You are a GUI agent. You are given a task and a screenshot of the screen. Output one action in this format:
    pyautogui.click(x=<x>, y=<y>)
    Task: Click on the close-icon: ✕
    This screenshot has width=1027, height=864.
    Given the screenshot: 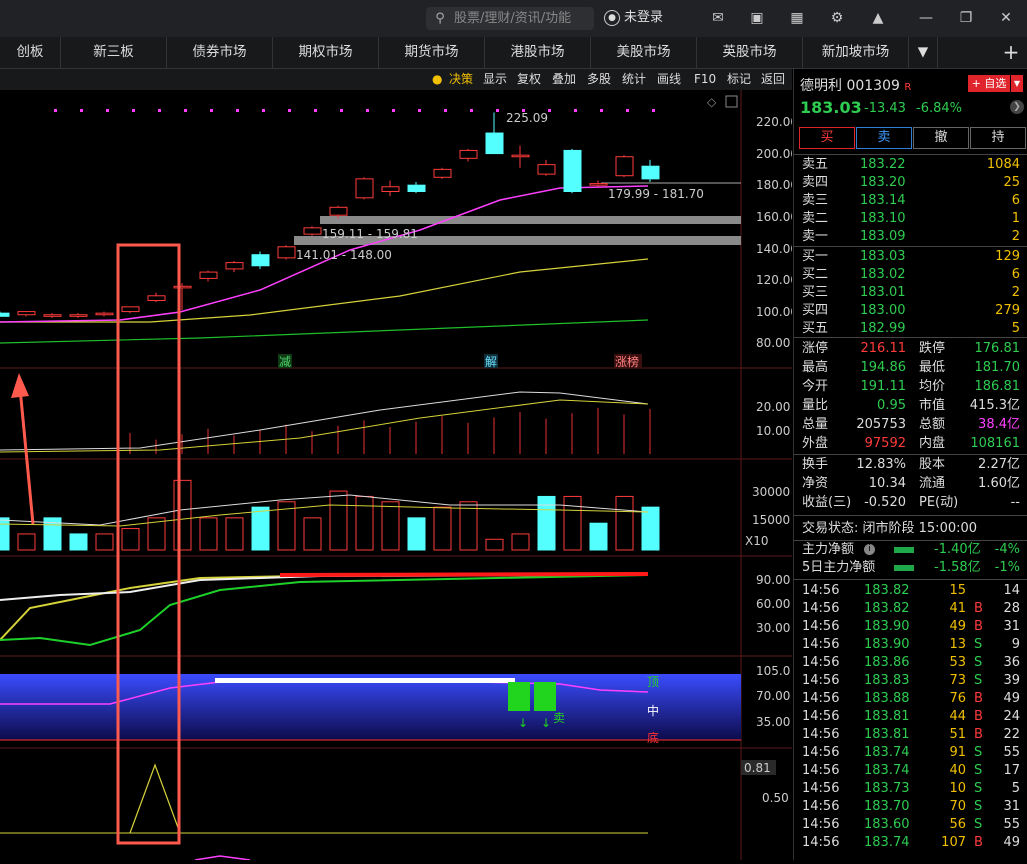 What is the action you would take?
    pyautogui.click(x=1006, y=18)
    